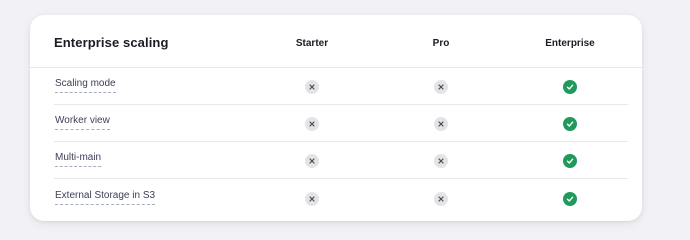 The height and width of the screenshot is (240, 690). What do you see at coordinates (336, 86) in the screenshot?
I see `table-row: Scaling mode` at bounding box center [336, 86].